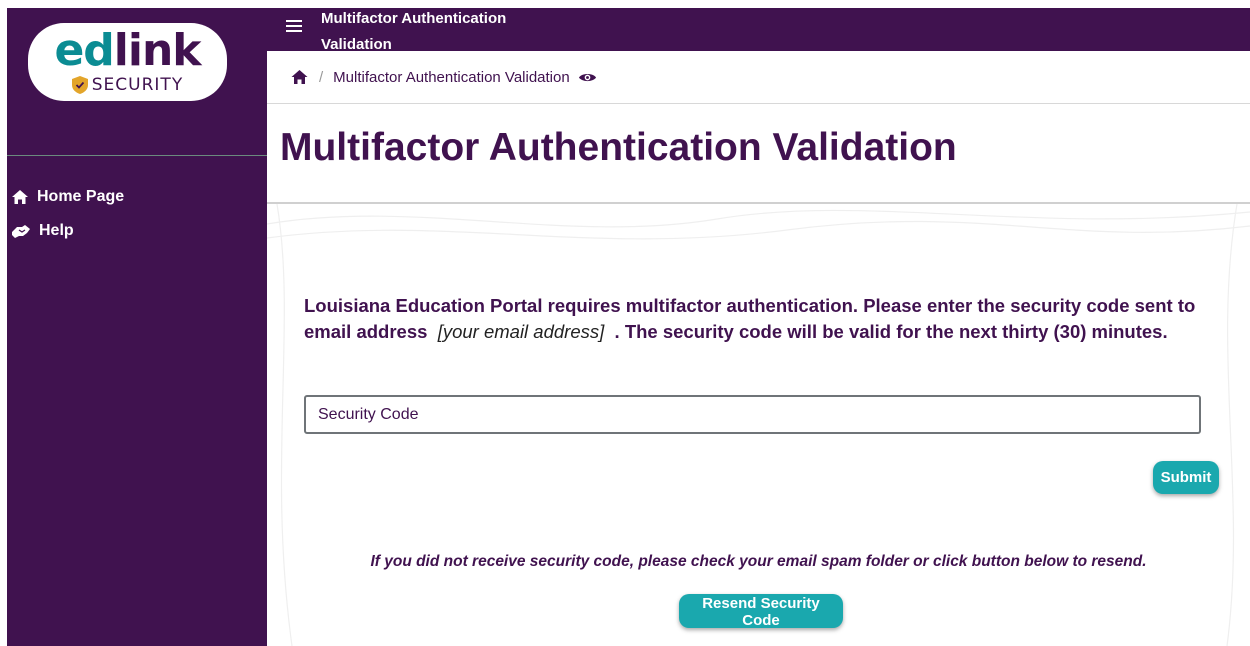  What do you see at coordinates (84, 50) in the screenshot?
I see `logo-word-ed: ed` at bounding box center [84, 50].